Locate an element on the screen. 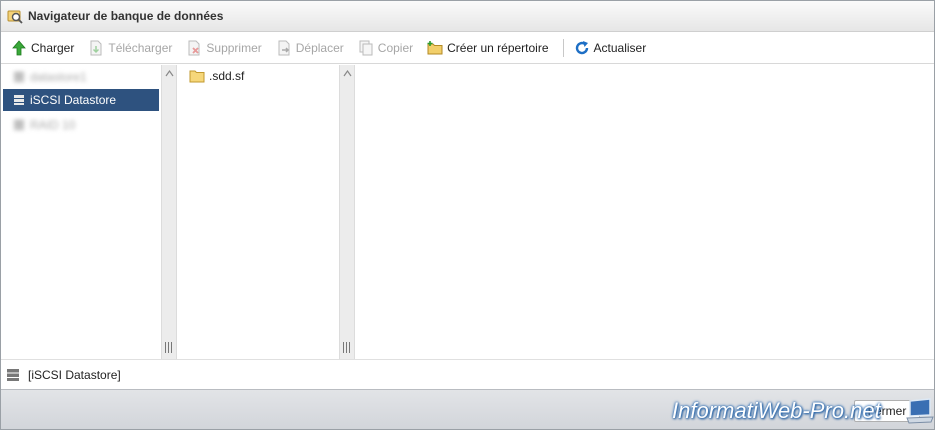 The height and width of the screenshot is (430, 935). copy-button: Copier is located at coordinates (385, 48).